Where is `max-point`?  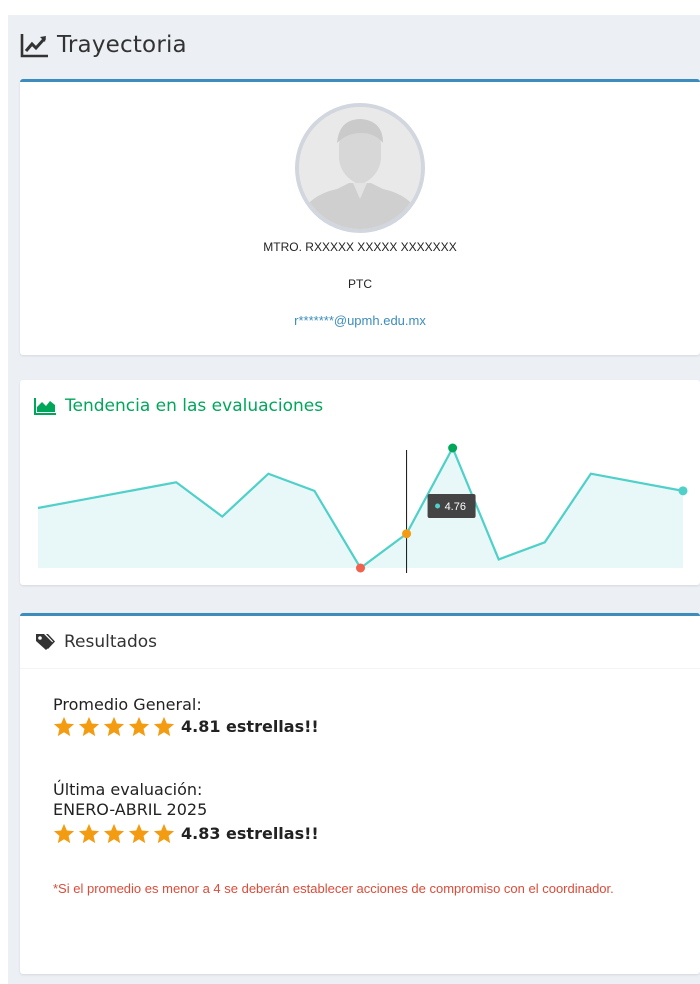 max-point is located at coordinates (453, 448).